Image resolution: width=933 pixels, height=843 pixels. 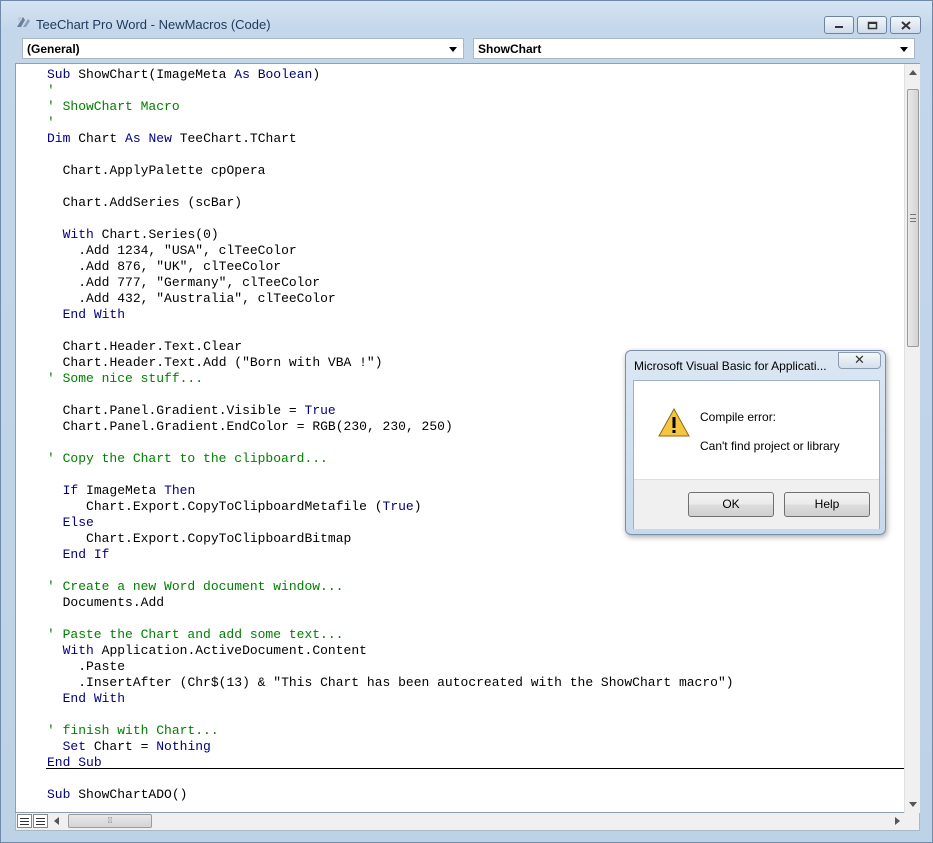 I want to click on procedure-dropdown: ShowChart, so click(x=694, y=48).